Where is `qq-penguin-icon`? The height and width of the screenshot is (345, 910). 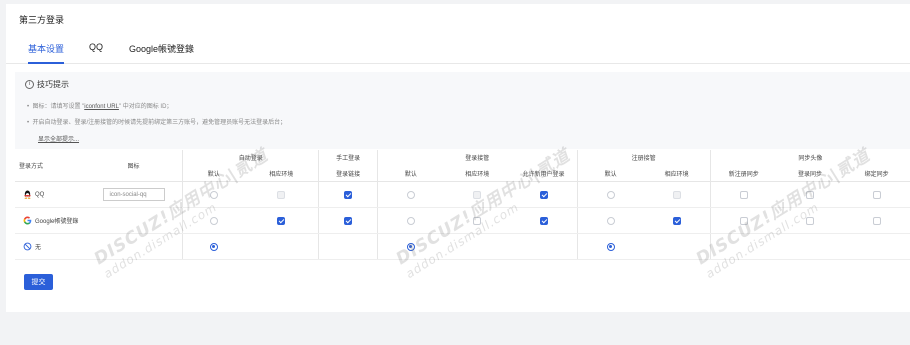 qq-penguin-icon is located at coordinates (27, 194).